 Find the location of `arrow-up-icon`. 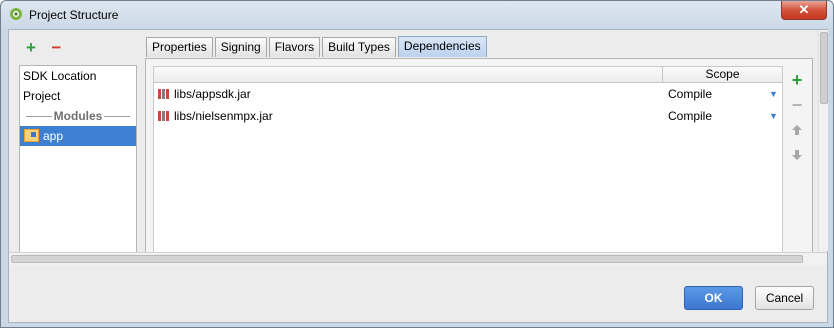

arrow-up-icon is located at coordinates (797, 130).